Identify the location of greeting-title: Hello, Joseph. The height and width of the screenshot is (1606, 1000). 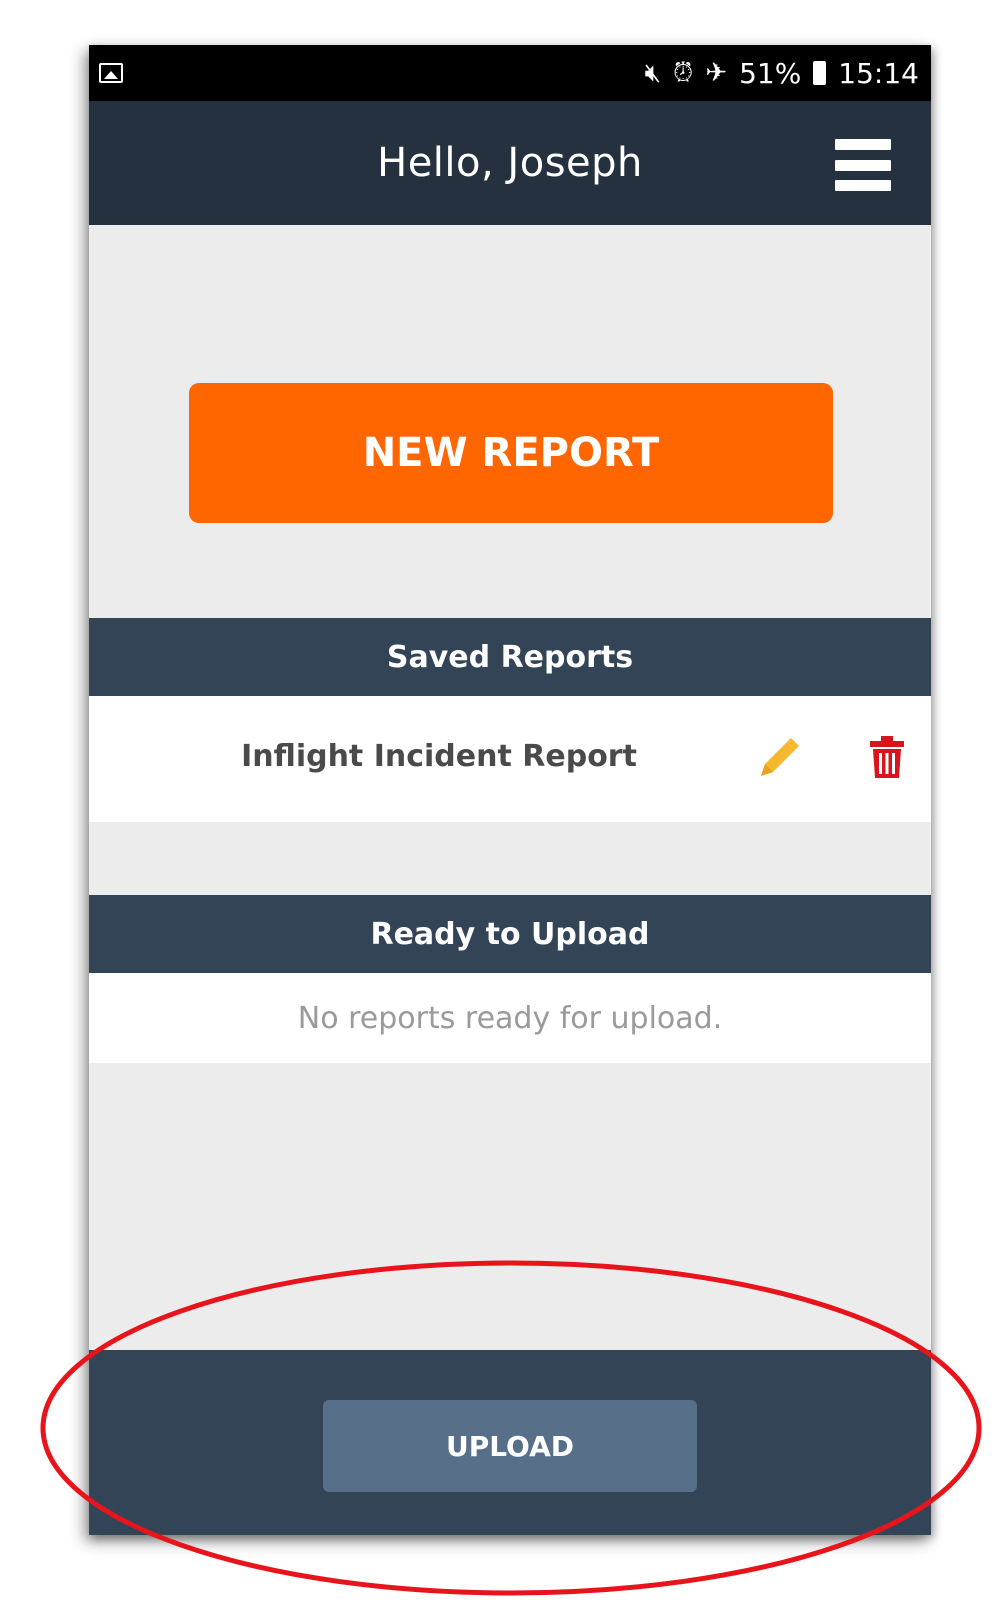
(510, 163).